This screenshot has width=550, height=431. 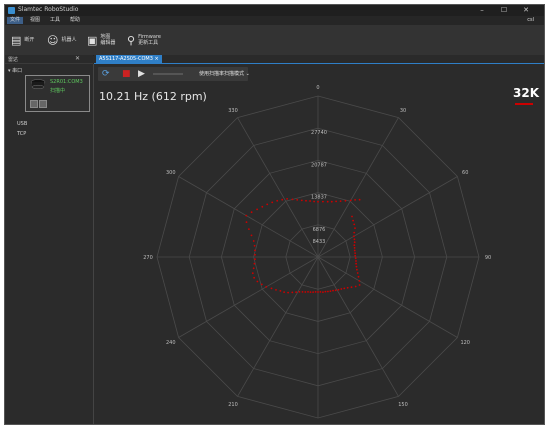 I want to click on radial-tick-label: 20787, so click(x=319, y=165).